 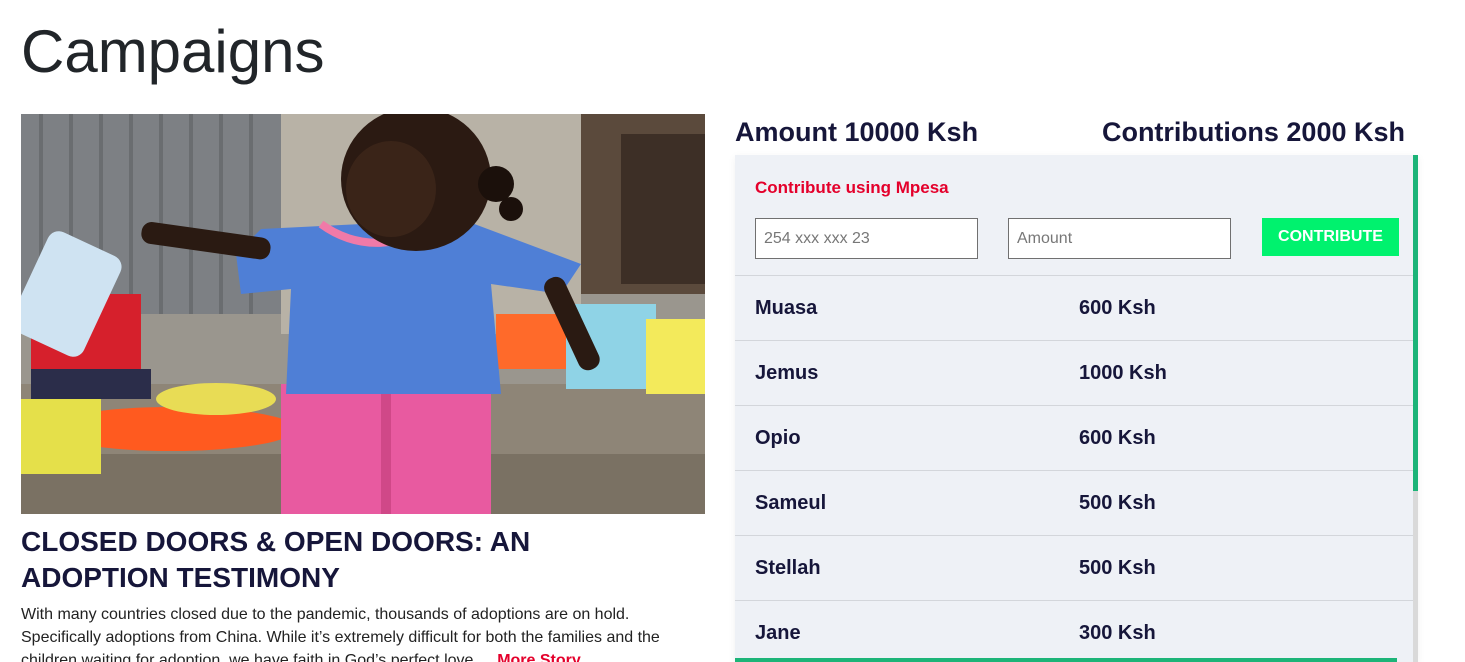 I want to click on more-story-link: More Story, so click(x=539, y=657).